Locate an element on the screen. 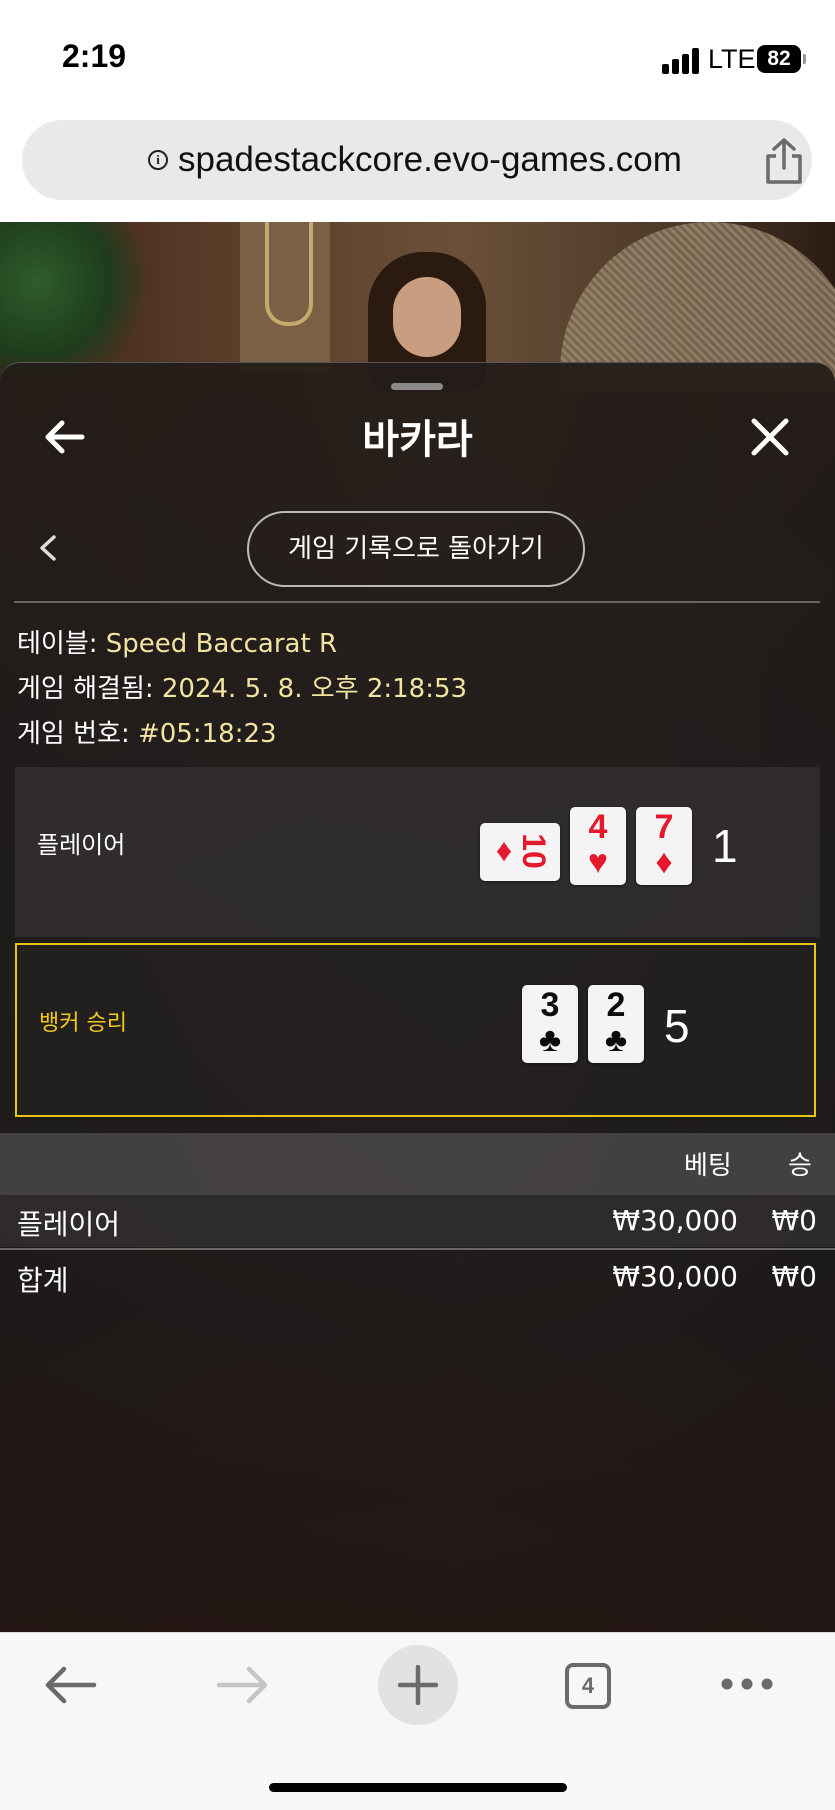 The width and height of the screenshot is (835, 1810). resolved-value: 2024. 5. 8. 오후 2:18:53 is located at coordinates (314, 689).